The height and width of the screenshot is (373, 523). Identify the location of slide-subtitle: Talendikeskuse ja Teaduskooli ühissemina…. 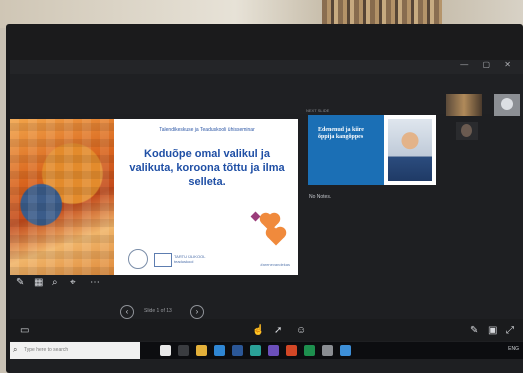
(207, 130).